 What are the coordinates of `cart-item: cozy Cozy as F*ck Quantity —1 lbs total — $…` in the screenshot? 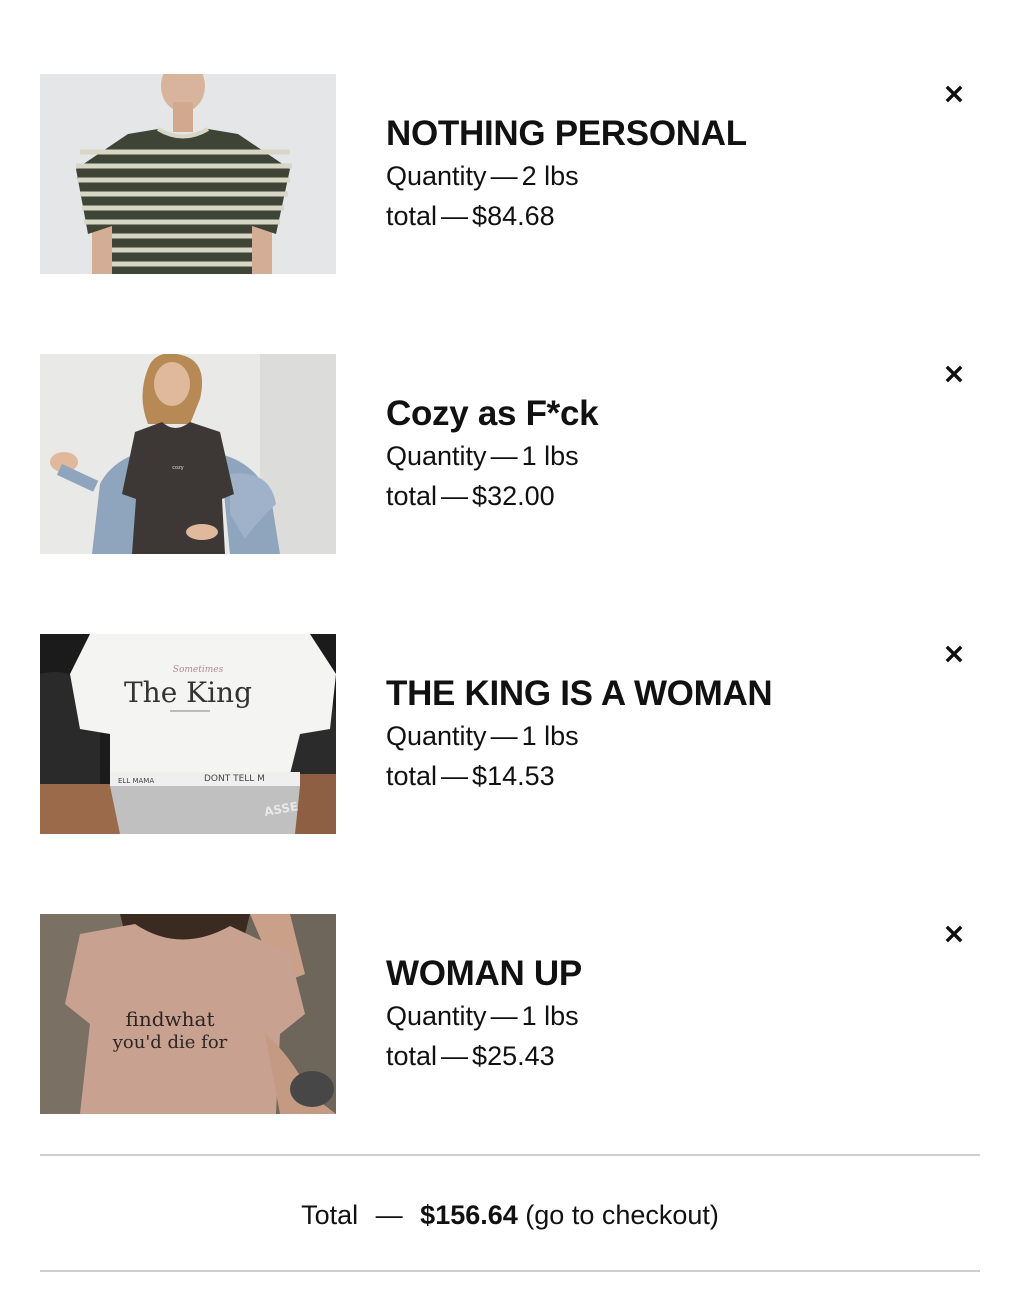 It's located at (510, 454).